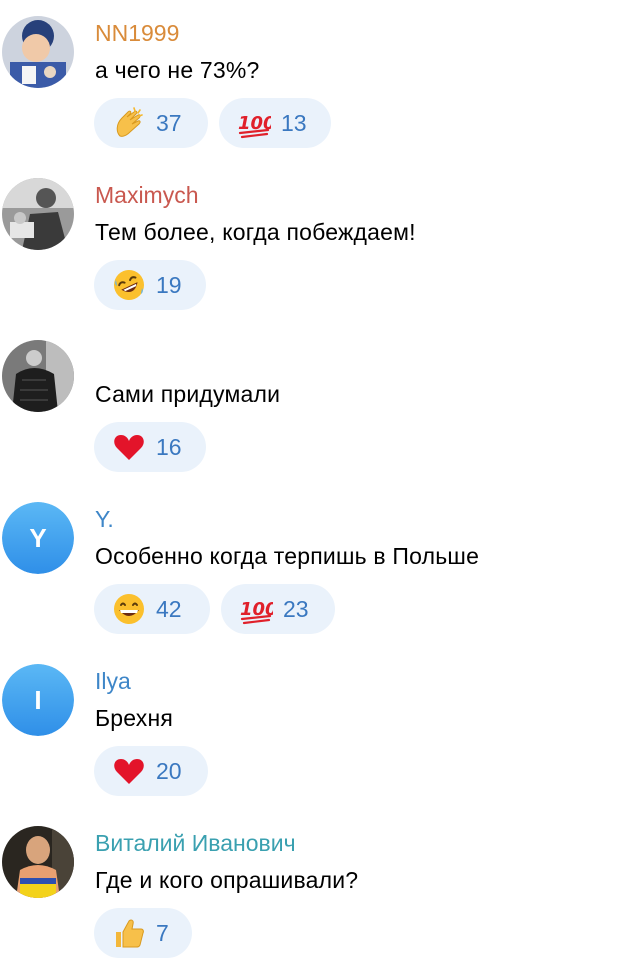  I want to click on comment-author: Виталий Иванович, so click(195, 843).